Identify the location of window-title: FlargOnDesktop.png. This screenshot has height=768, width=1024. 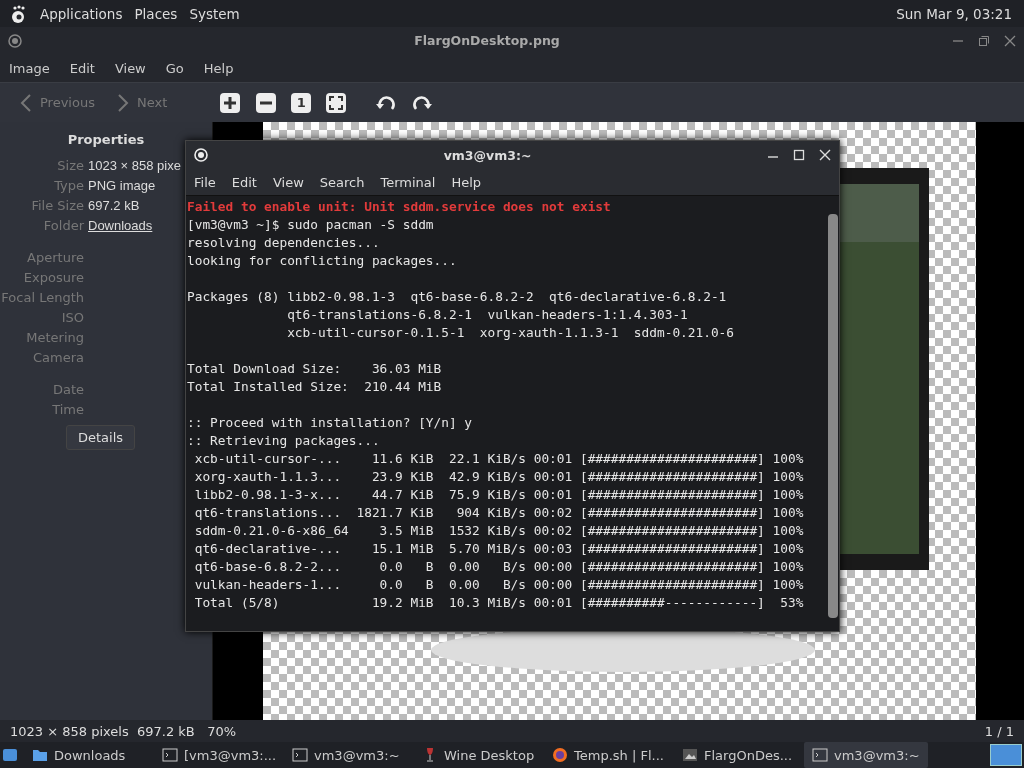
(487, 40).